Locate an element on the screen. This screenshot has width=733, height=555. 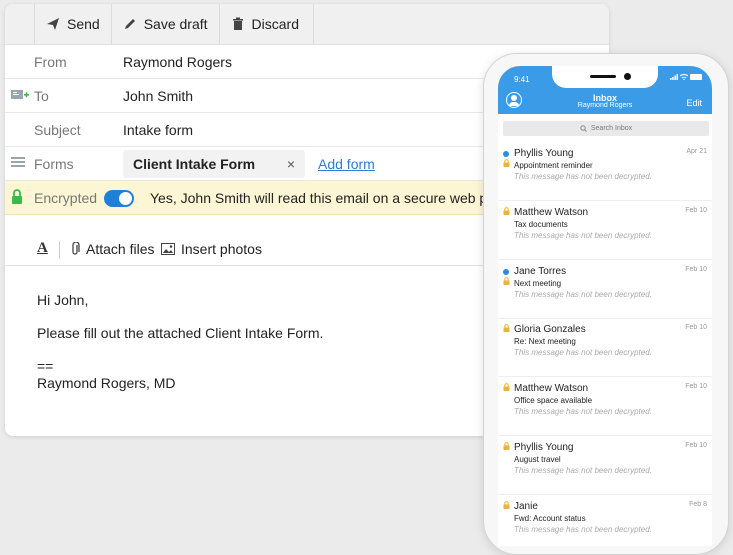
insert-photos-button: Insert photos is located at coordinates (211, 249).